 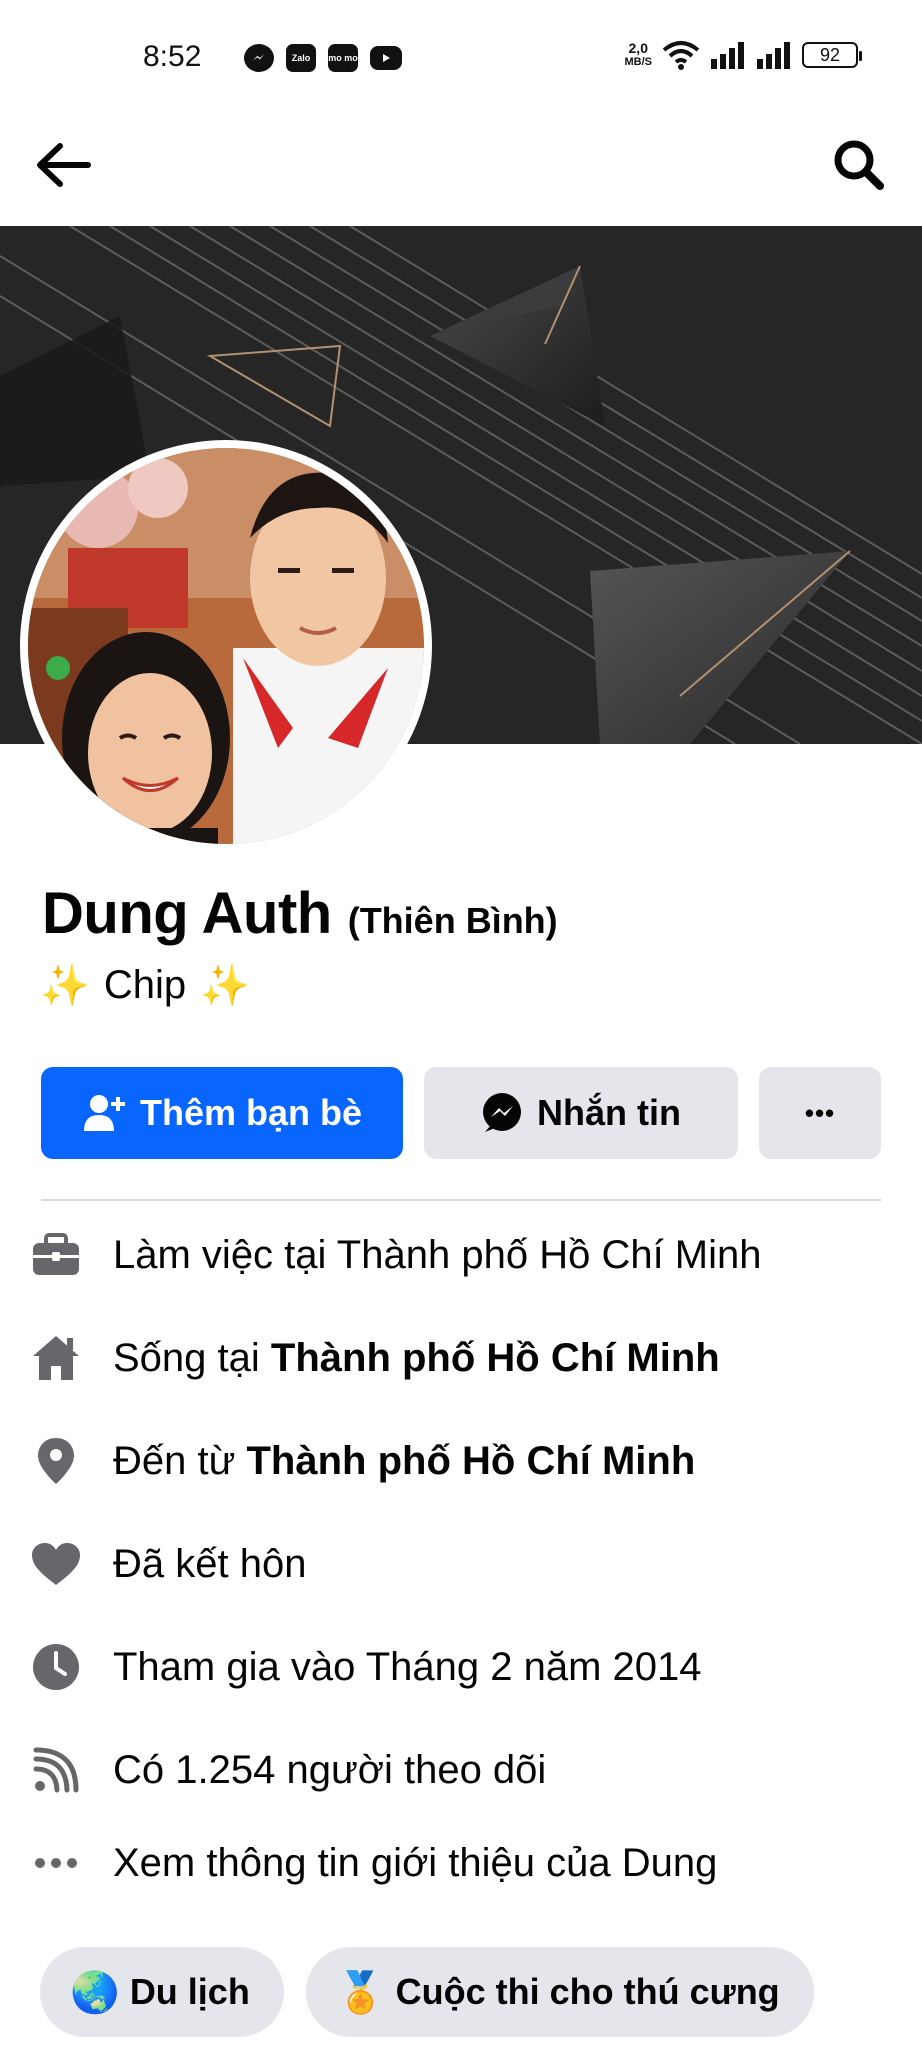 I want to click on divider, so click(x=461, y=1200).